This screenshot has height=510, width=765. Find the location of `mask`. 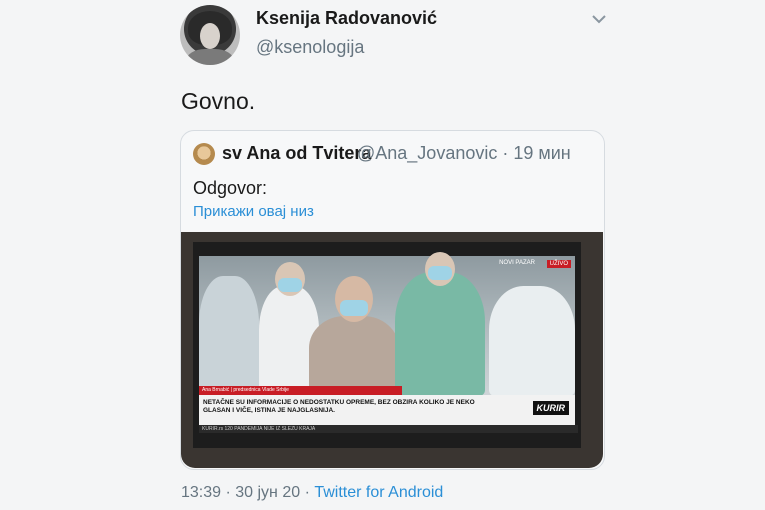

mask is located at coordinates (290, 285).